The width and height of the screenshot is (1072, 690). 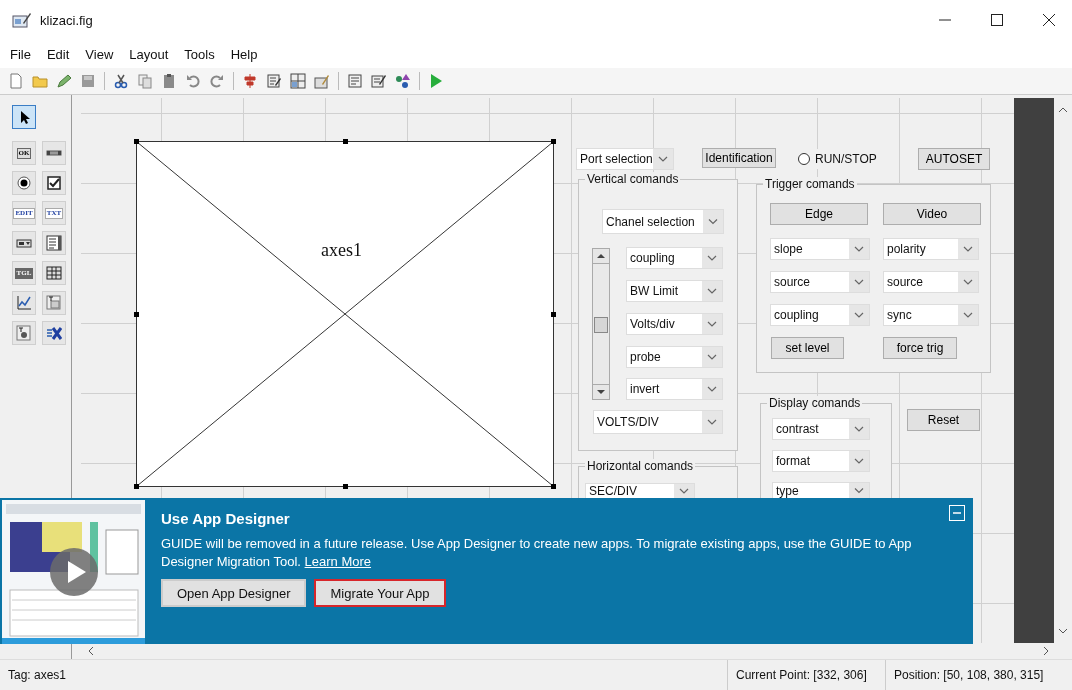 What do you see at coordinates (674, 291) in the screenshot?
I see `dropdown: BW Limit` at bounding box center [674, 291].